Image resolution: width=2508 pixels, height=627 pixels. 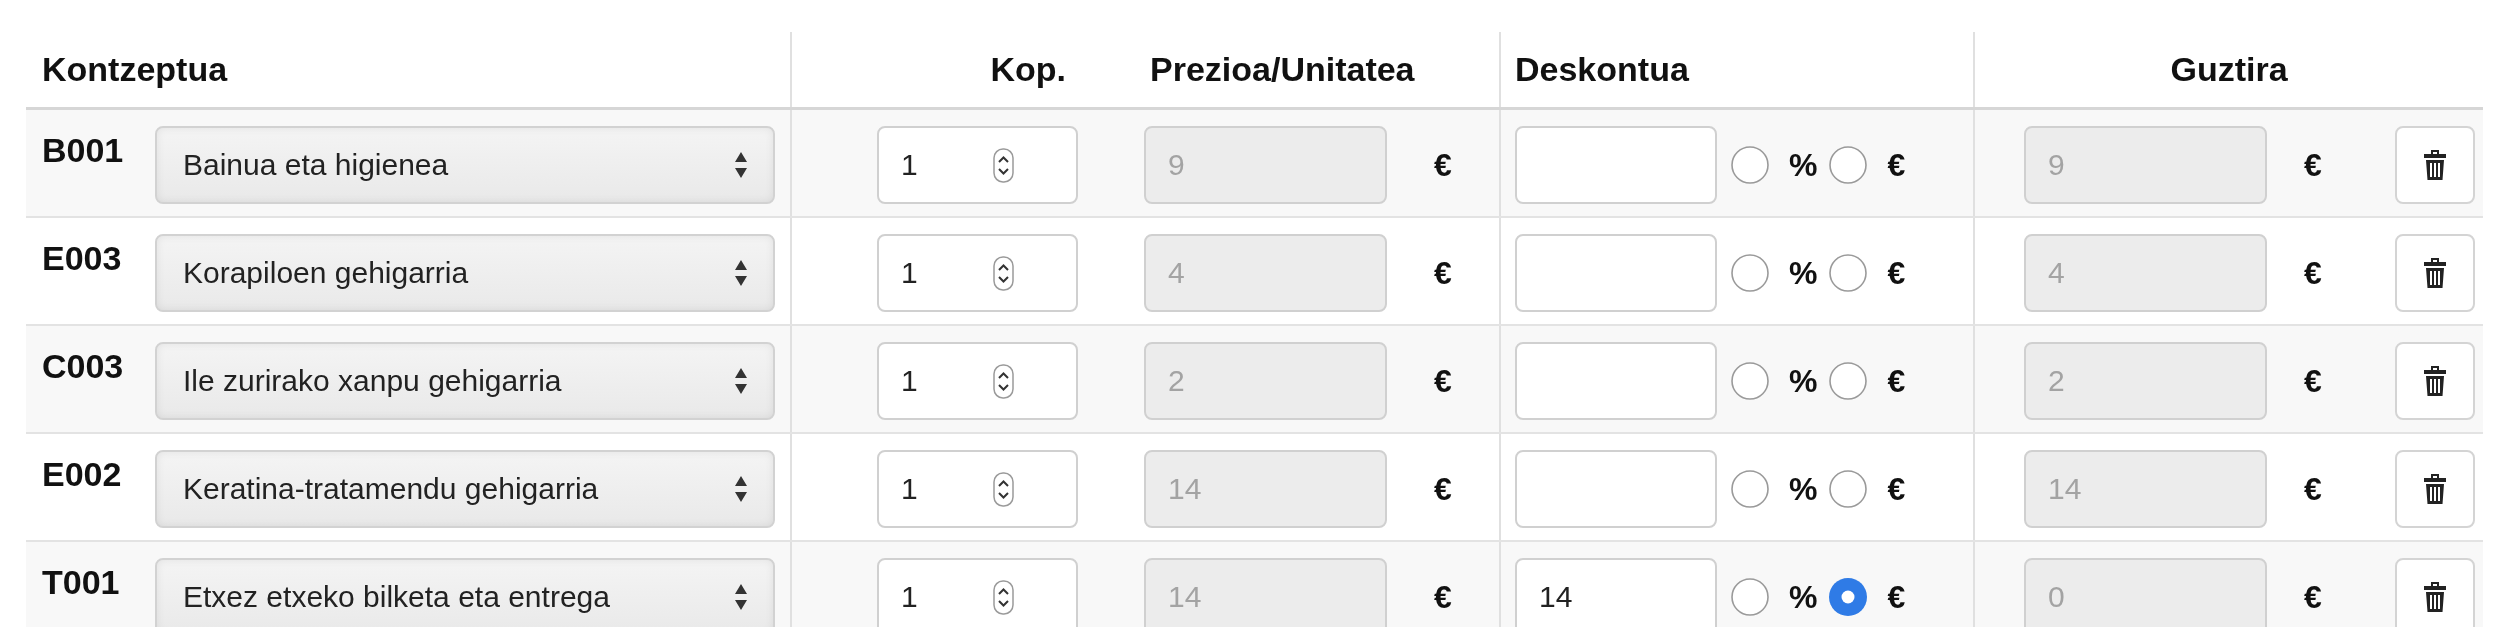 I want to click on total-field: 0, so click(x=2145, y=592).